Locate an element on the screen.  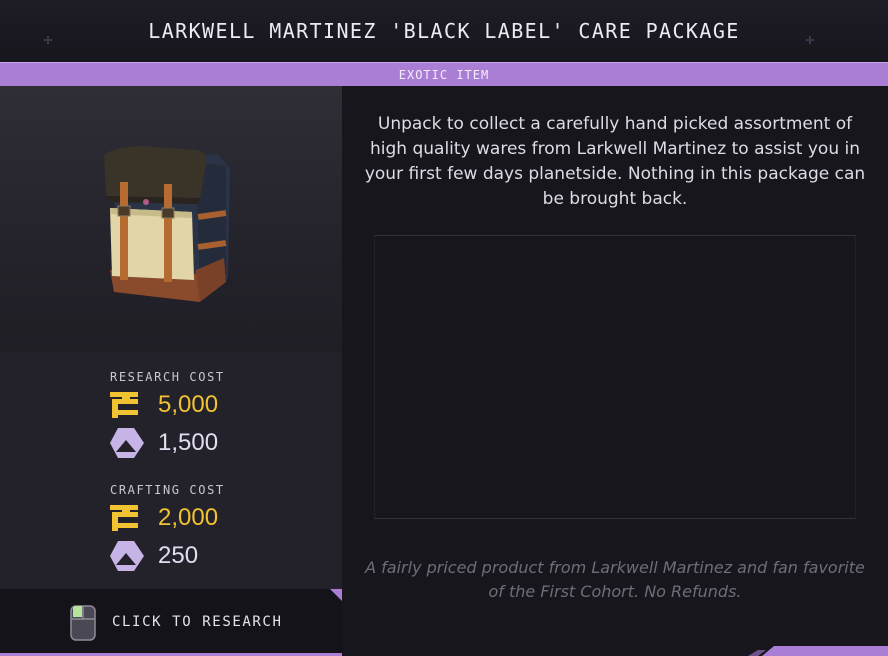
research-data-value: 1,500 is located at coordinates (188, 442).